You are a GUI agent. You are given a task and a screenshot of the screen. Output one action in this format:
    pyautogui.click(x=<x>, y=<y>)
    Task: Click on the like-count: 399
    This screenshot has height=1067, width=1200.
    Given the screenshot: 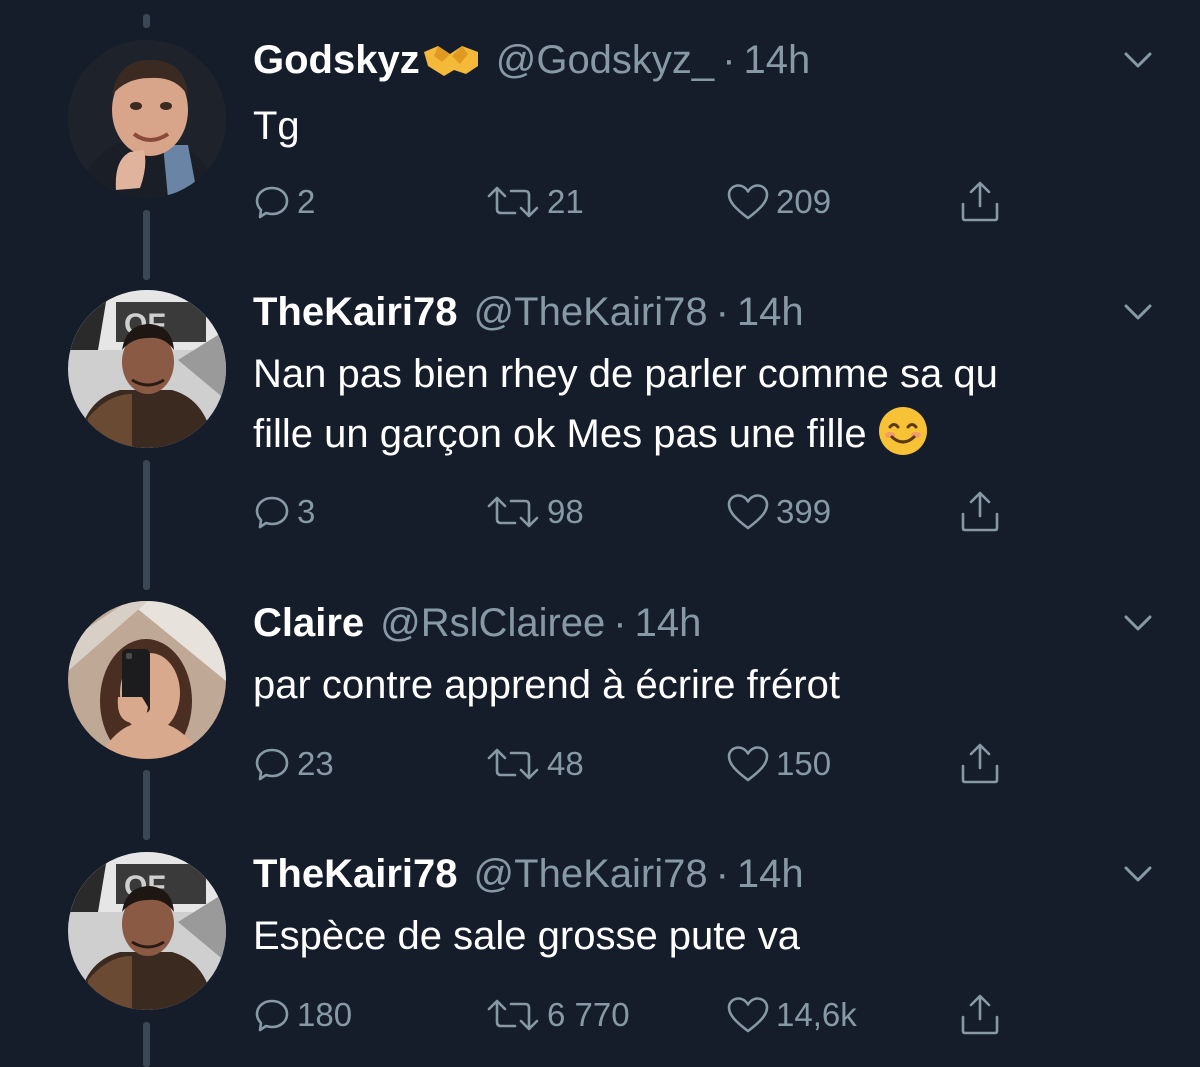 What is the action you would take?
    pyautogui.click(x=804, y=511)
    